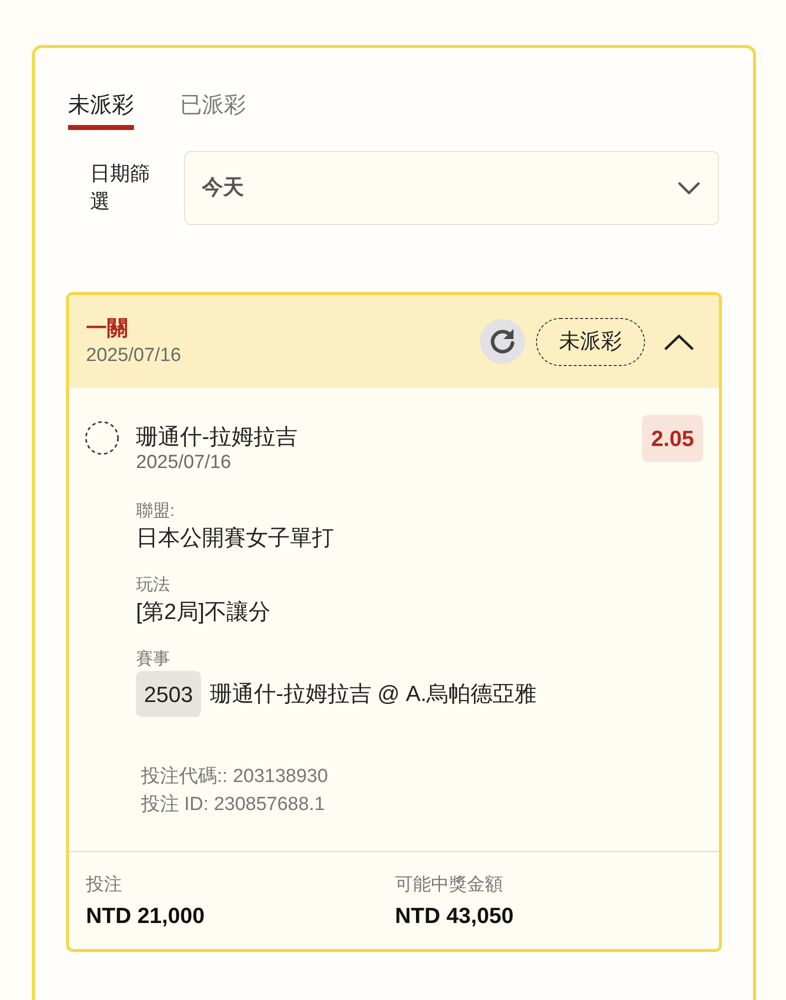  I want to click on bet-date: 2025/07/16, so click(134, 356).